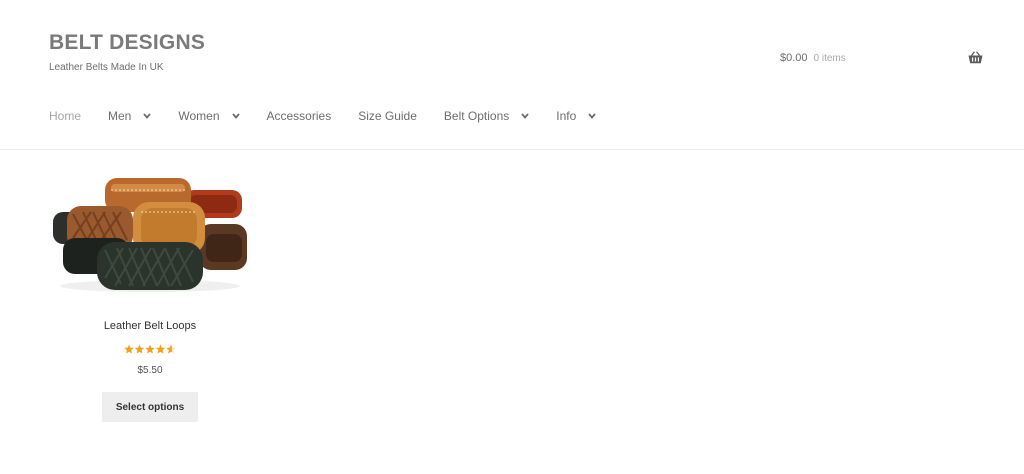 The height and width of the screenshot is (474, 1024). Describe the element at coordinates (476, 116) in the screenshot. I see `nav-item-label: Belt Options` at that location.